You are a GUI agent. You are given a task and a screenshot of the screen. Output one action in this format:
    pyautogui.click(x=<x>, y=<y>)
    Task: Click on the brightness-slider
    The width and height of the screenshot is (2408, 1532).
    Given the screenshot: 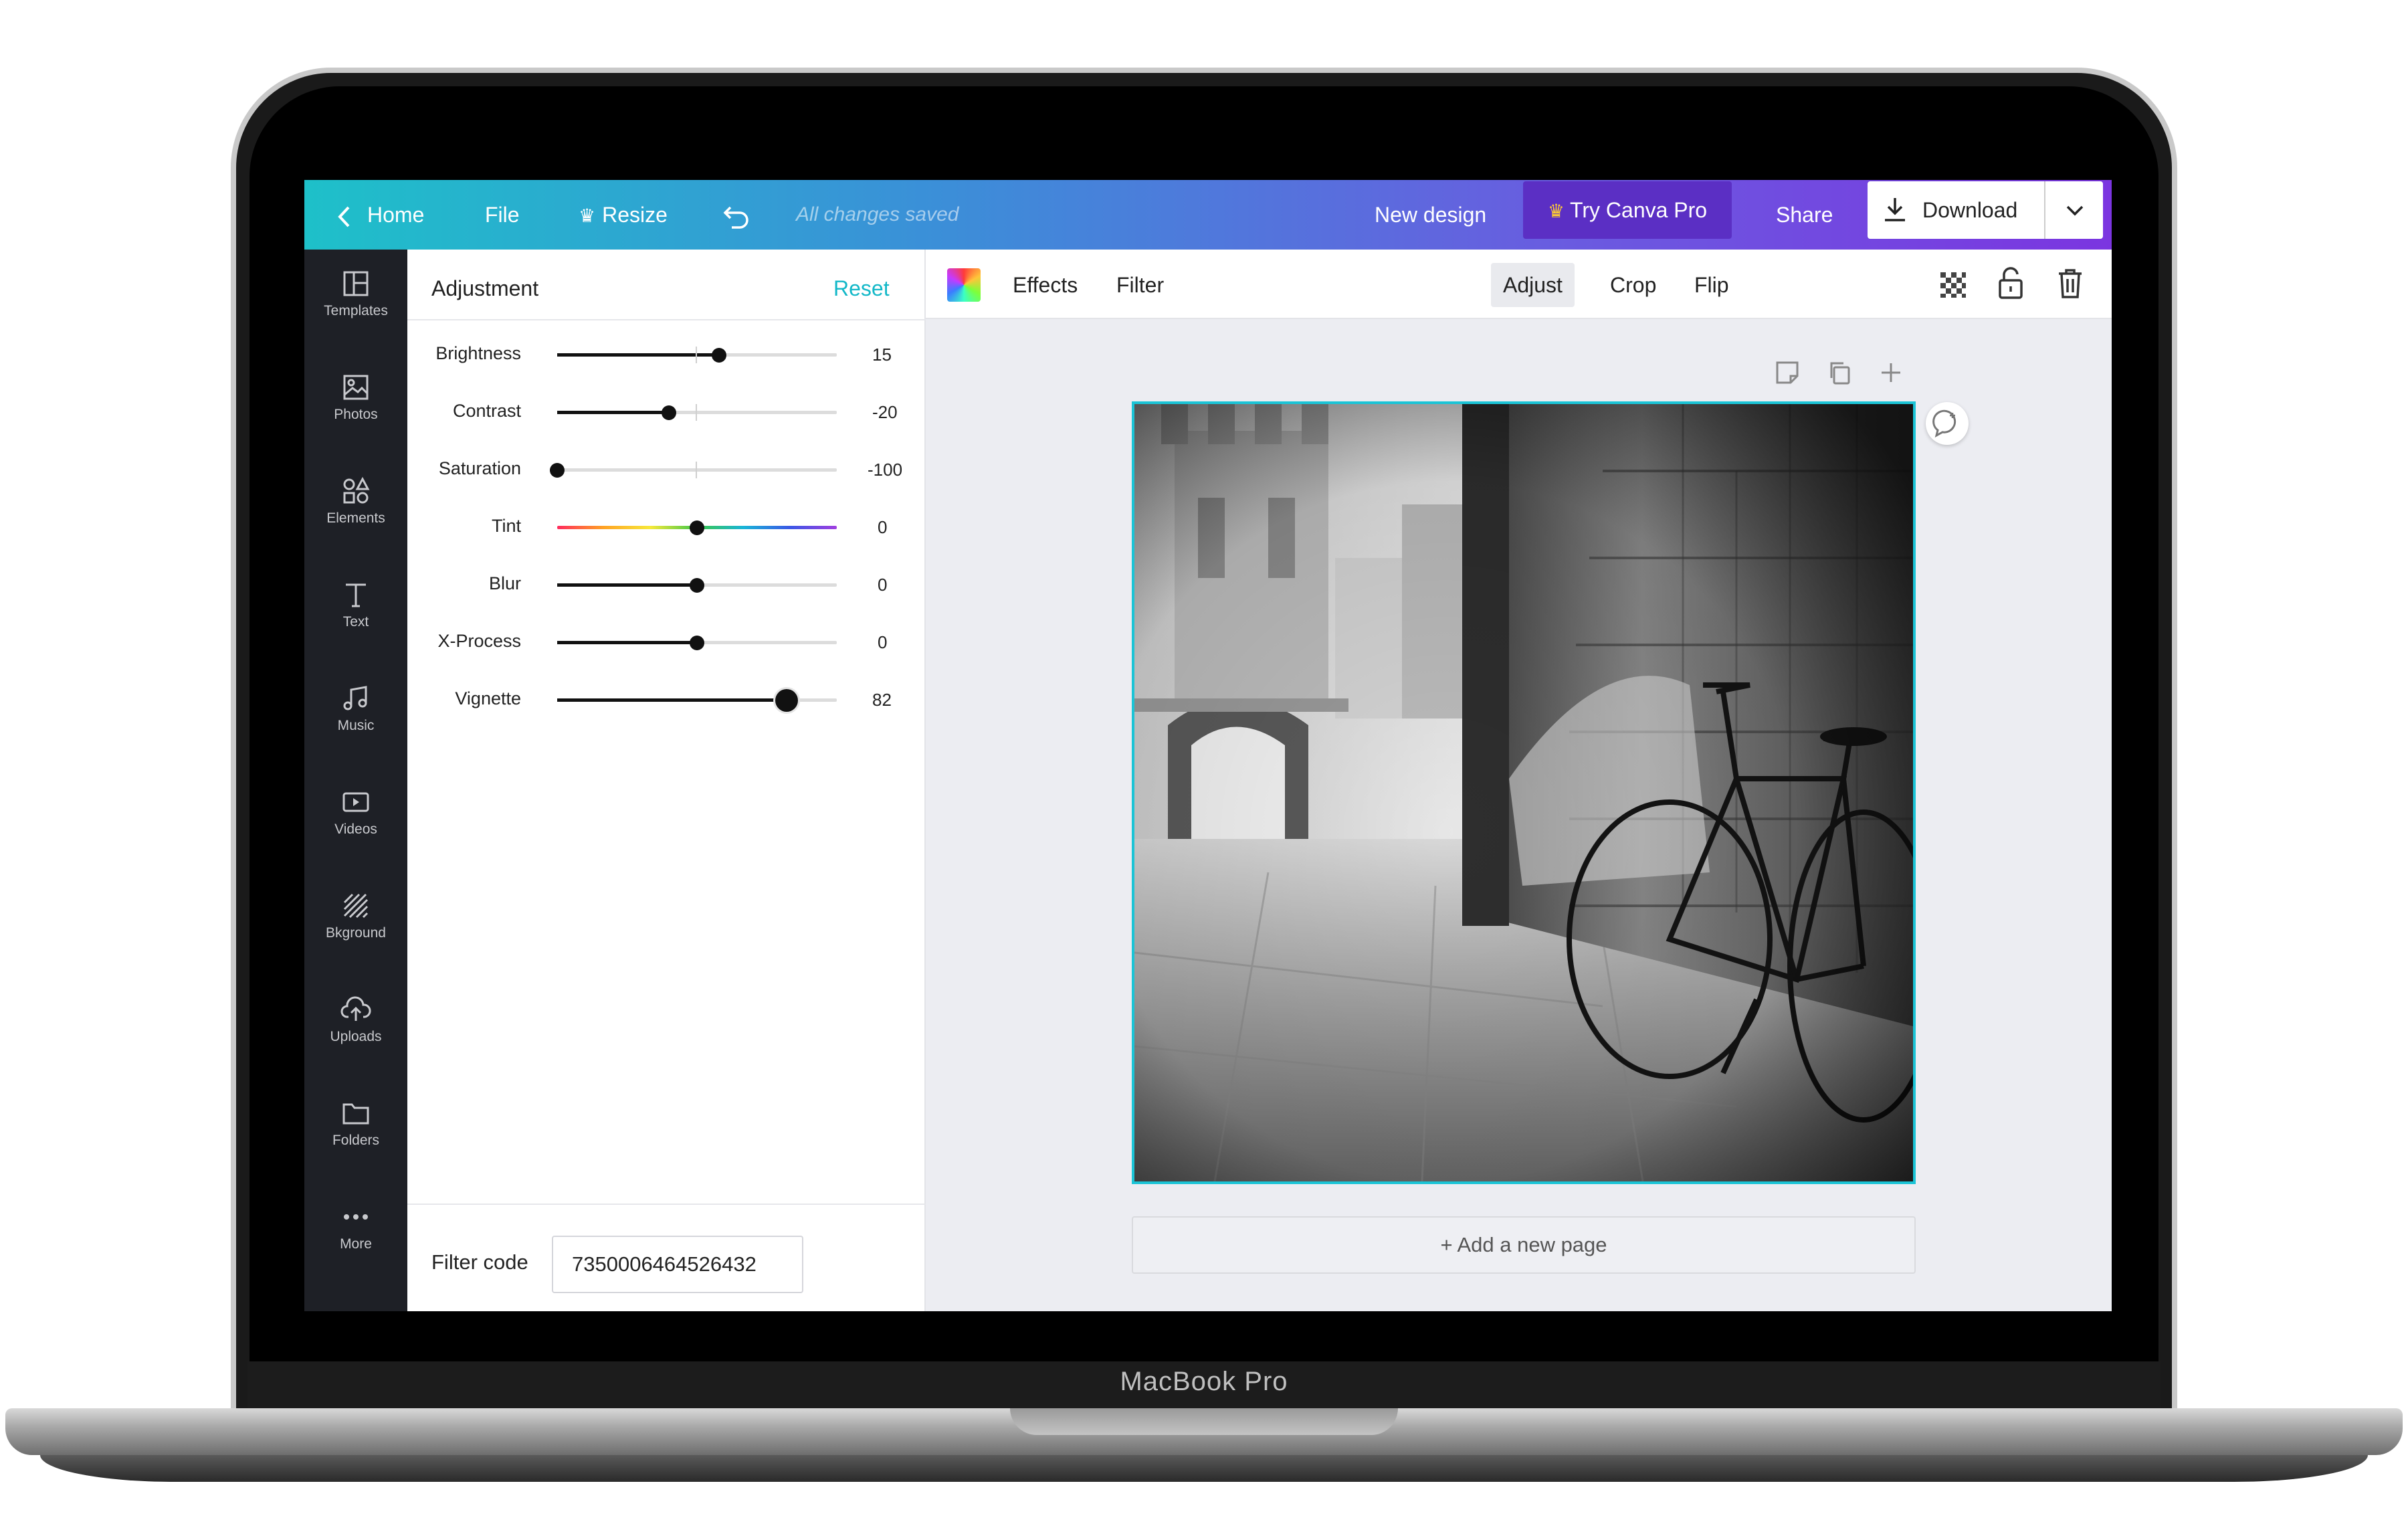 What is the action you would take?
    pyautogui.click(x=697, y=355)
    